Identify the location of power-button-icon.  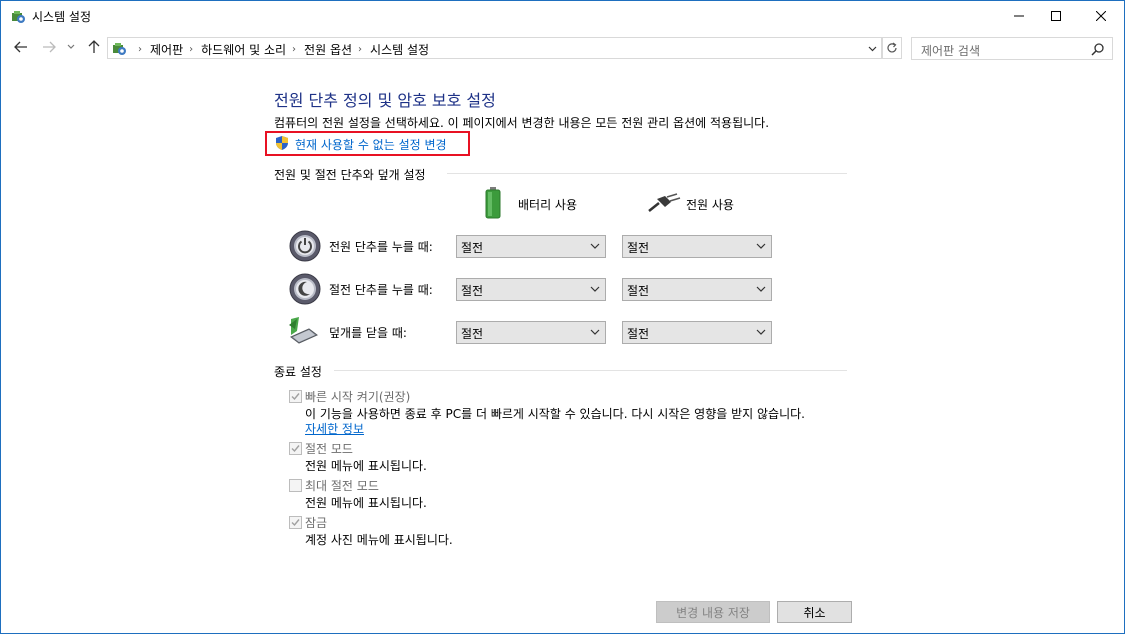
(305, 246).